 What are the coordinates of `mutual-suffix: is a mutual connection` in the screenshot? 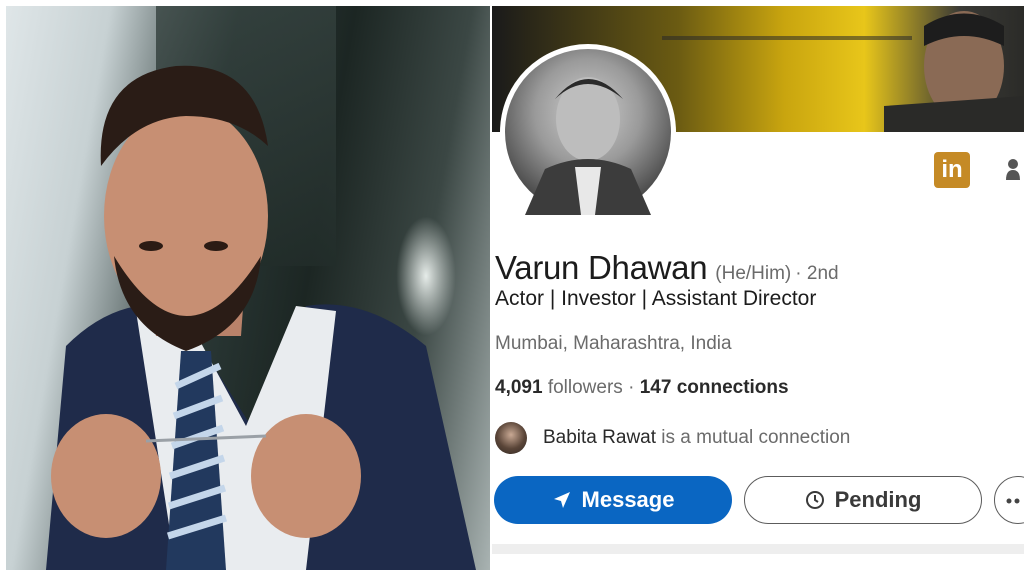 It's located at (753, 437).